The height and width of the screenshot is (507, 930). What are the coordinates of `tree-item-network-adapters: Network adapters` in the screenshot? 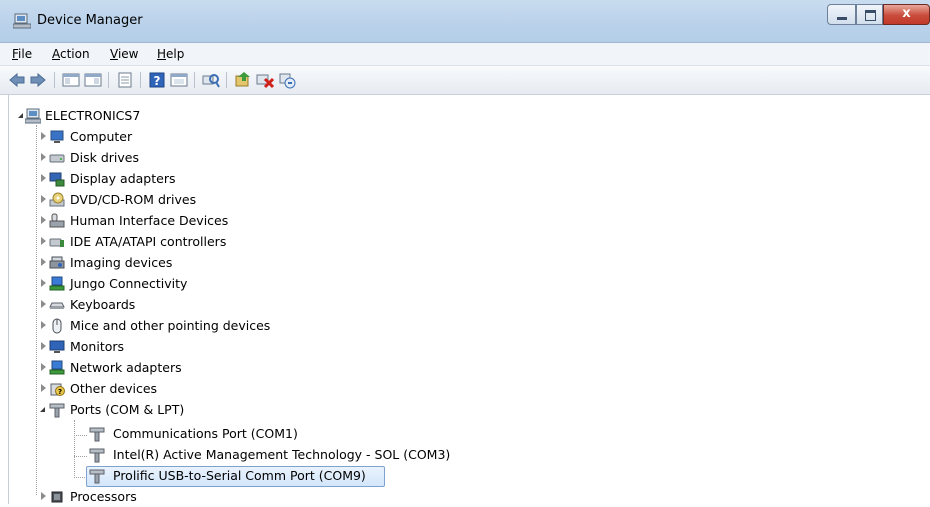 It's located at (159, 368).